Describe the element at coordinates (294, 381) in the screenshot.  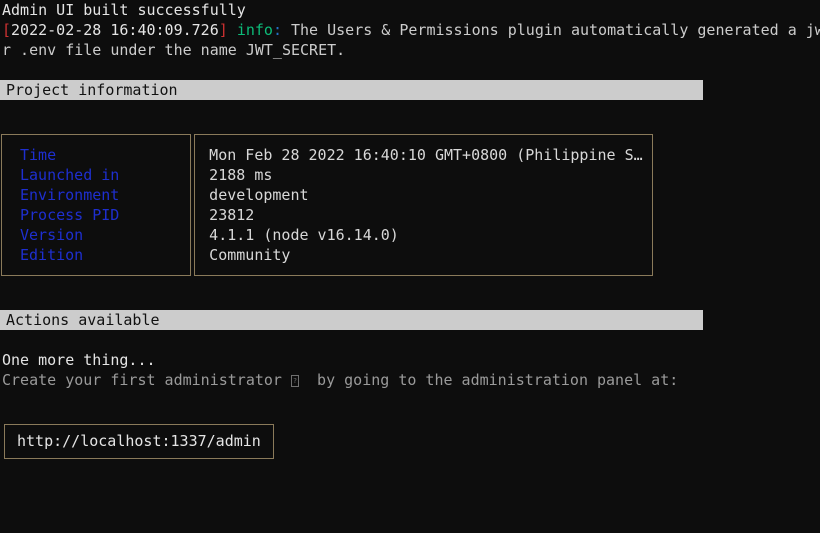
I see `missing-glyph-icon: ?` at that location.